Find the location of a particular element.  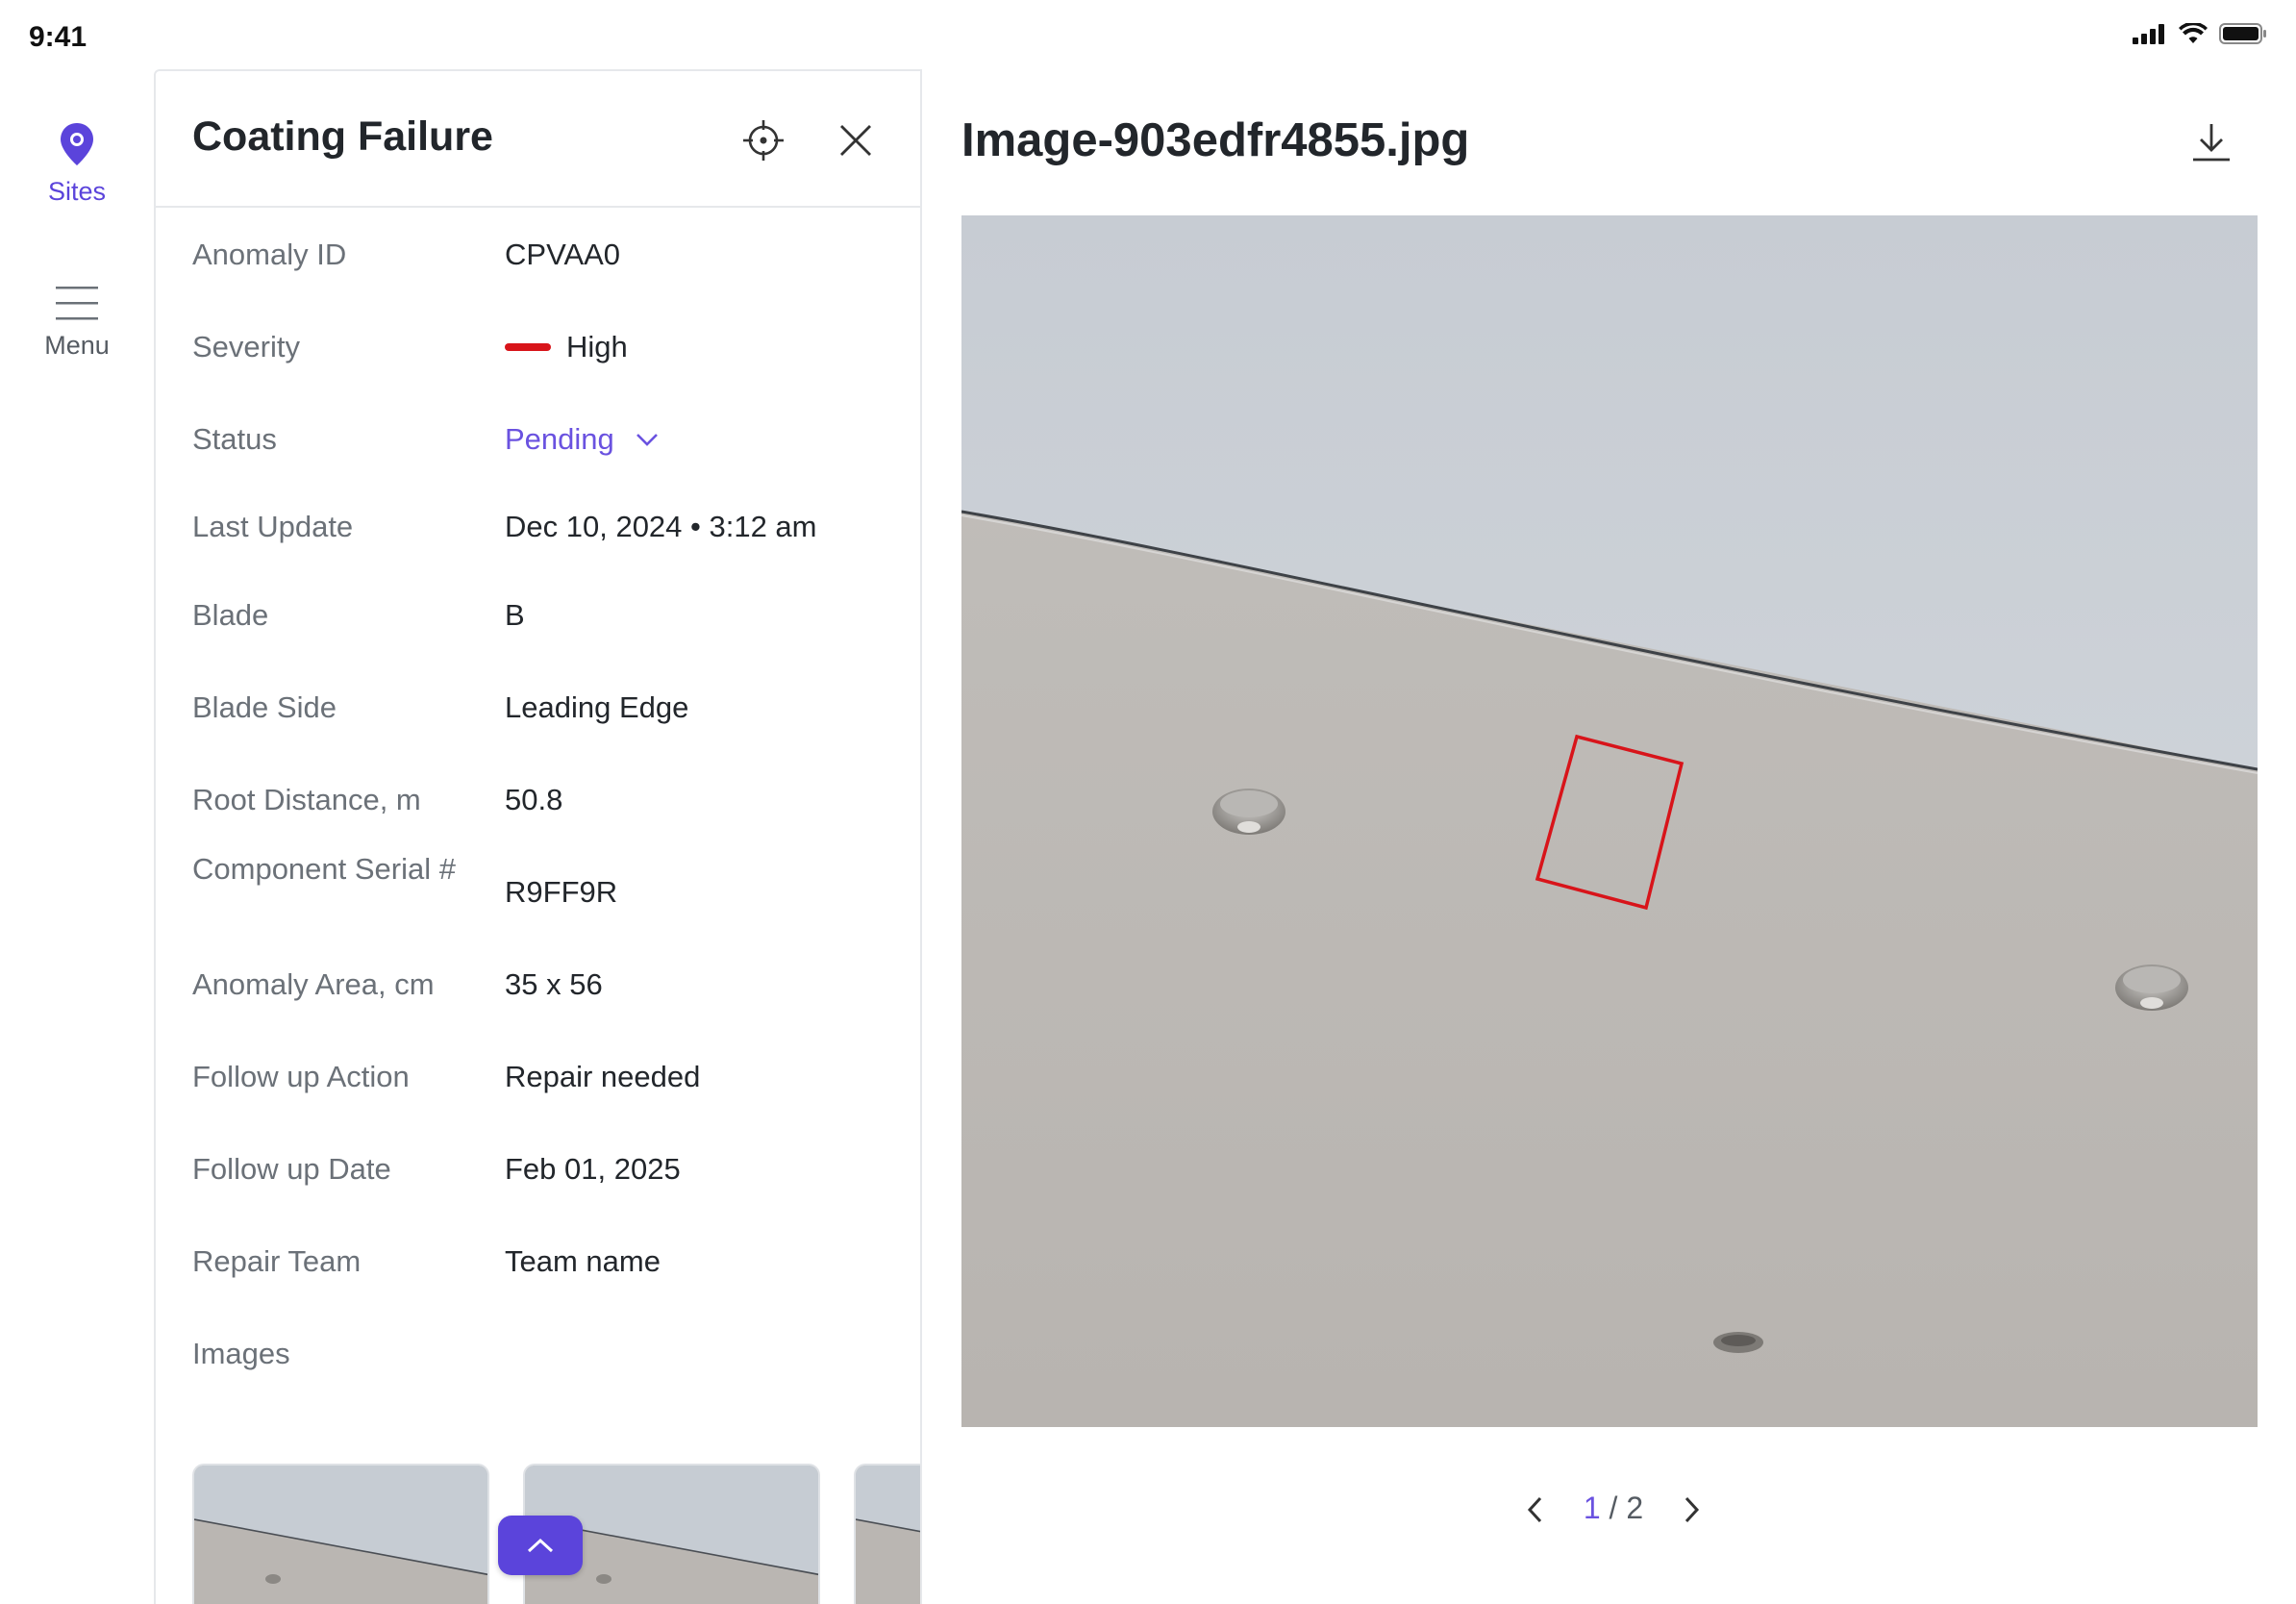

wifi-icon is located at coordinates (2193, 33).